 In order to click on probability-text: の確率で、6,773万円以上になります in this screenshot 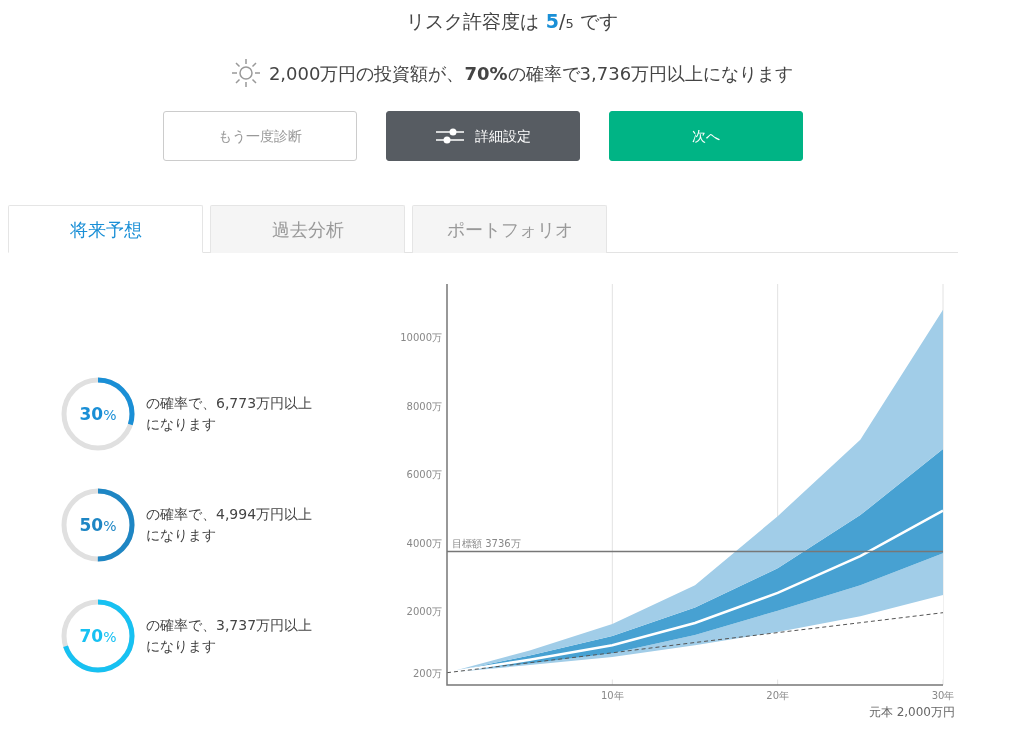, I will do `click(230, 413)`.